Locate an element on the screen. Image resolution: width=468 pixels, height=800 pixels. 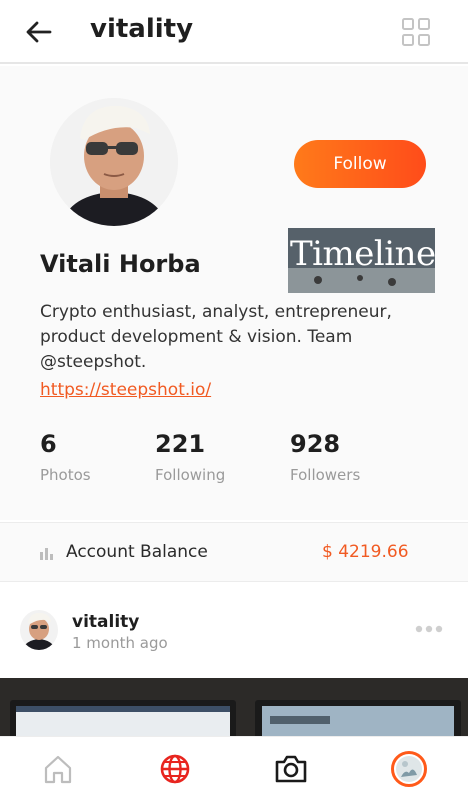
grid-view-icon is located at coordinates (416, 32).